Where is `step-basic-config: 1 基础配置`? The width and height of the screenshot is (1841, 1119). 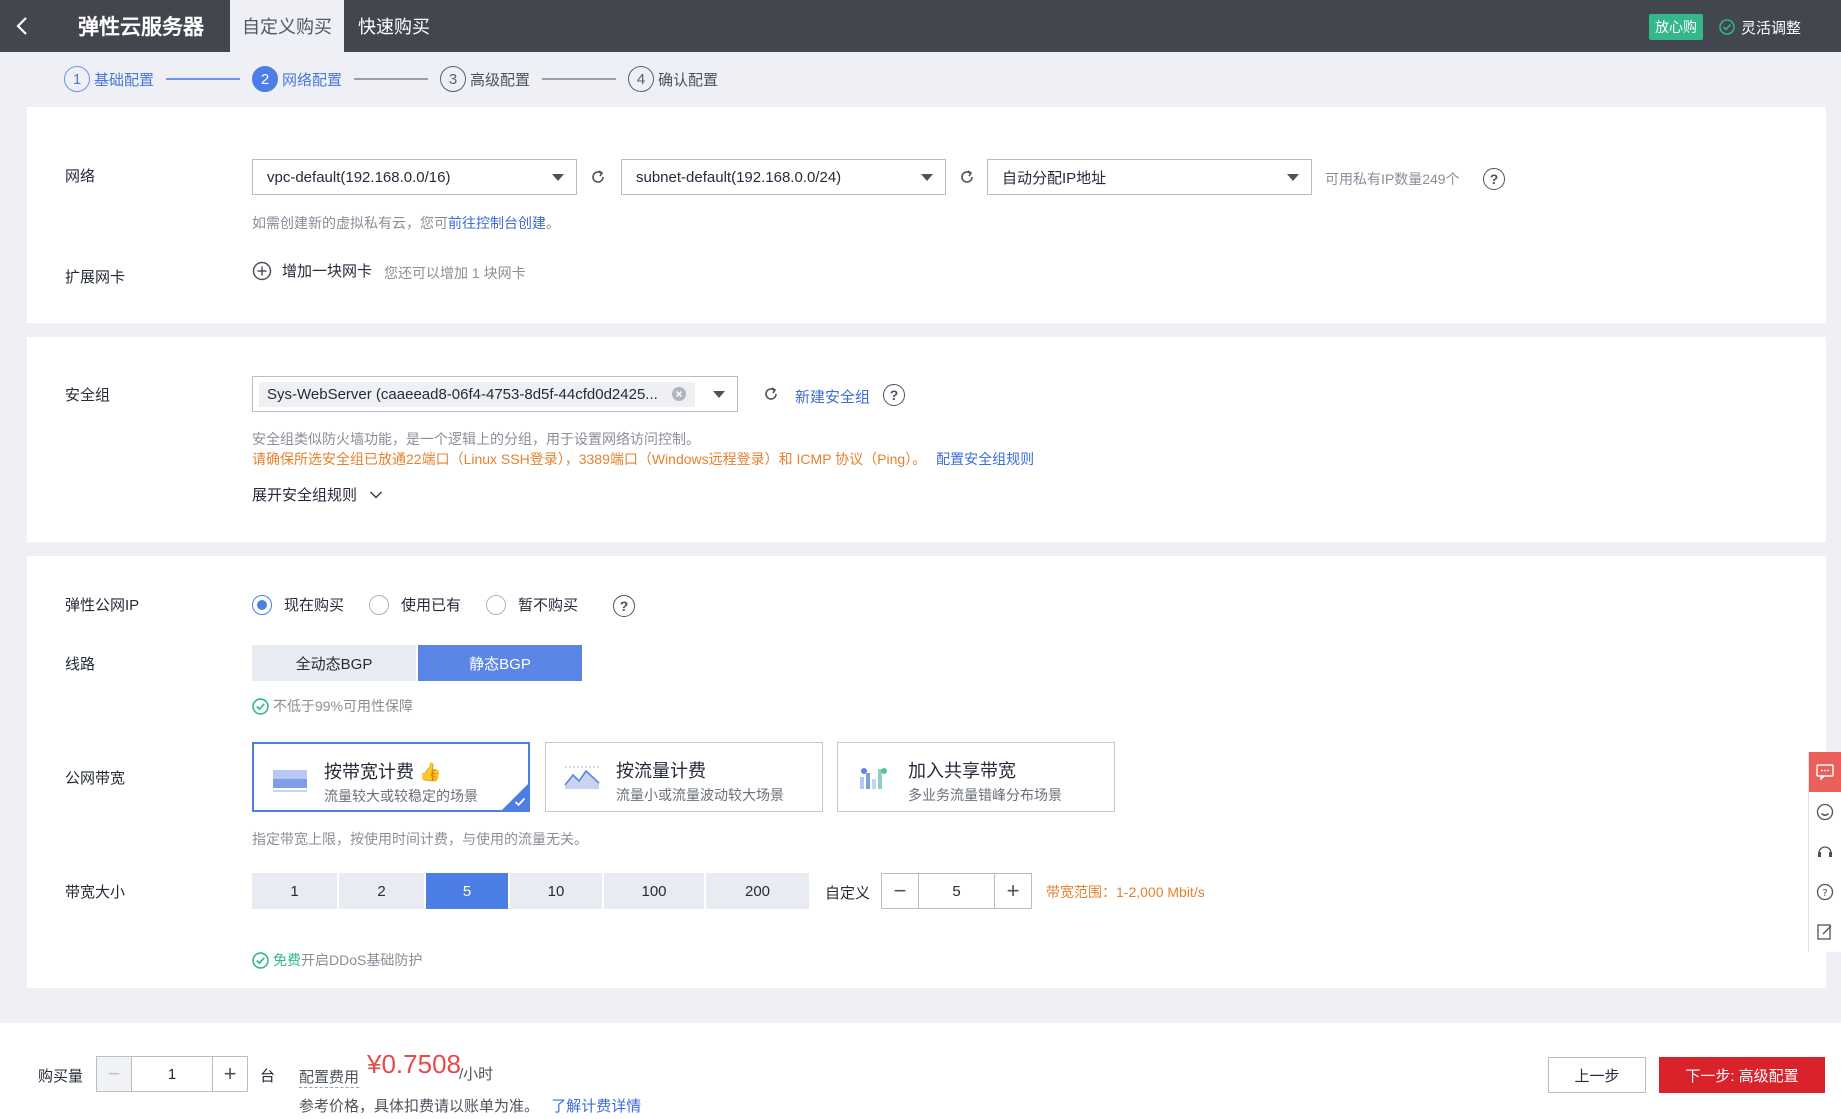 step-basic-config: 1 基础配置 is located at coordinates (109, 79).